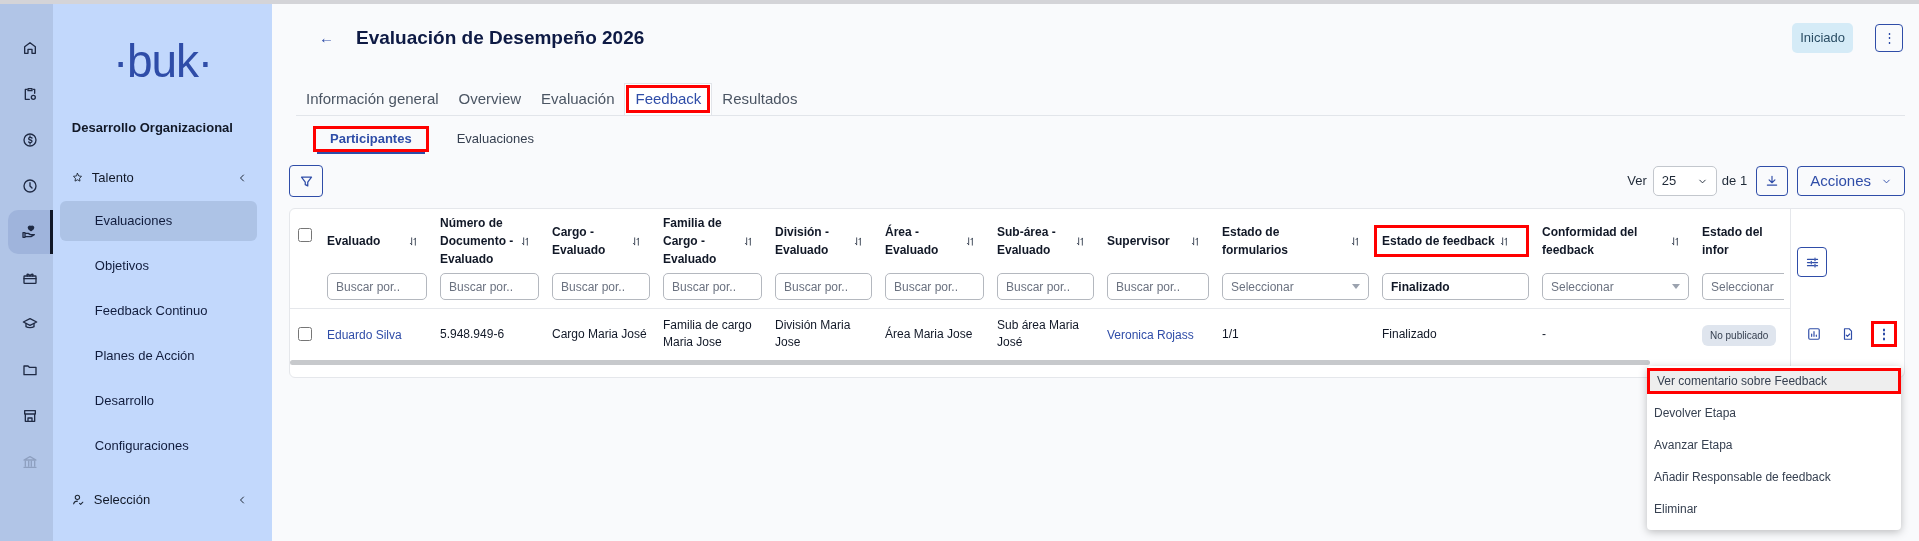 The width and height of the screenshot is (1919, 541). I want to click on select-all-checkbox, so click(305, 235).